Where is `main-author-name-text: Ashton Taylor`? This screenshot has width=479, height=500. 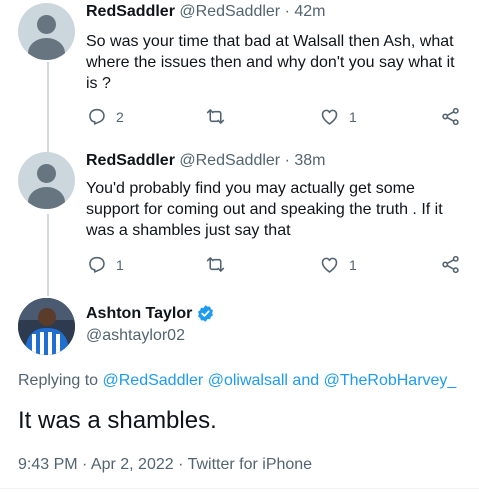
main-author-name-text: Ashton Taylor is located at coordinates (139, 313).